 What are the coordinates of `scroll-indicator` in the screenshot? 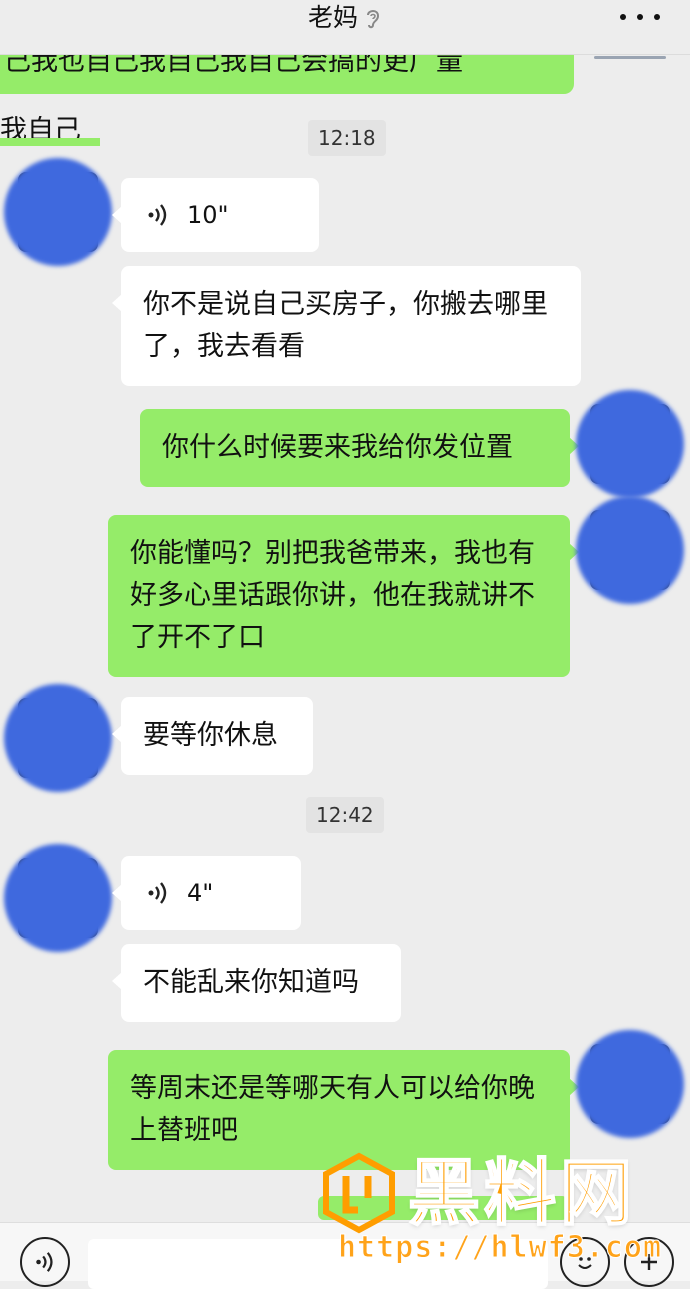 It's located at (630, 57).